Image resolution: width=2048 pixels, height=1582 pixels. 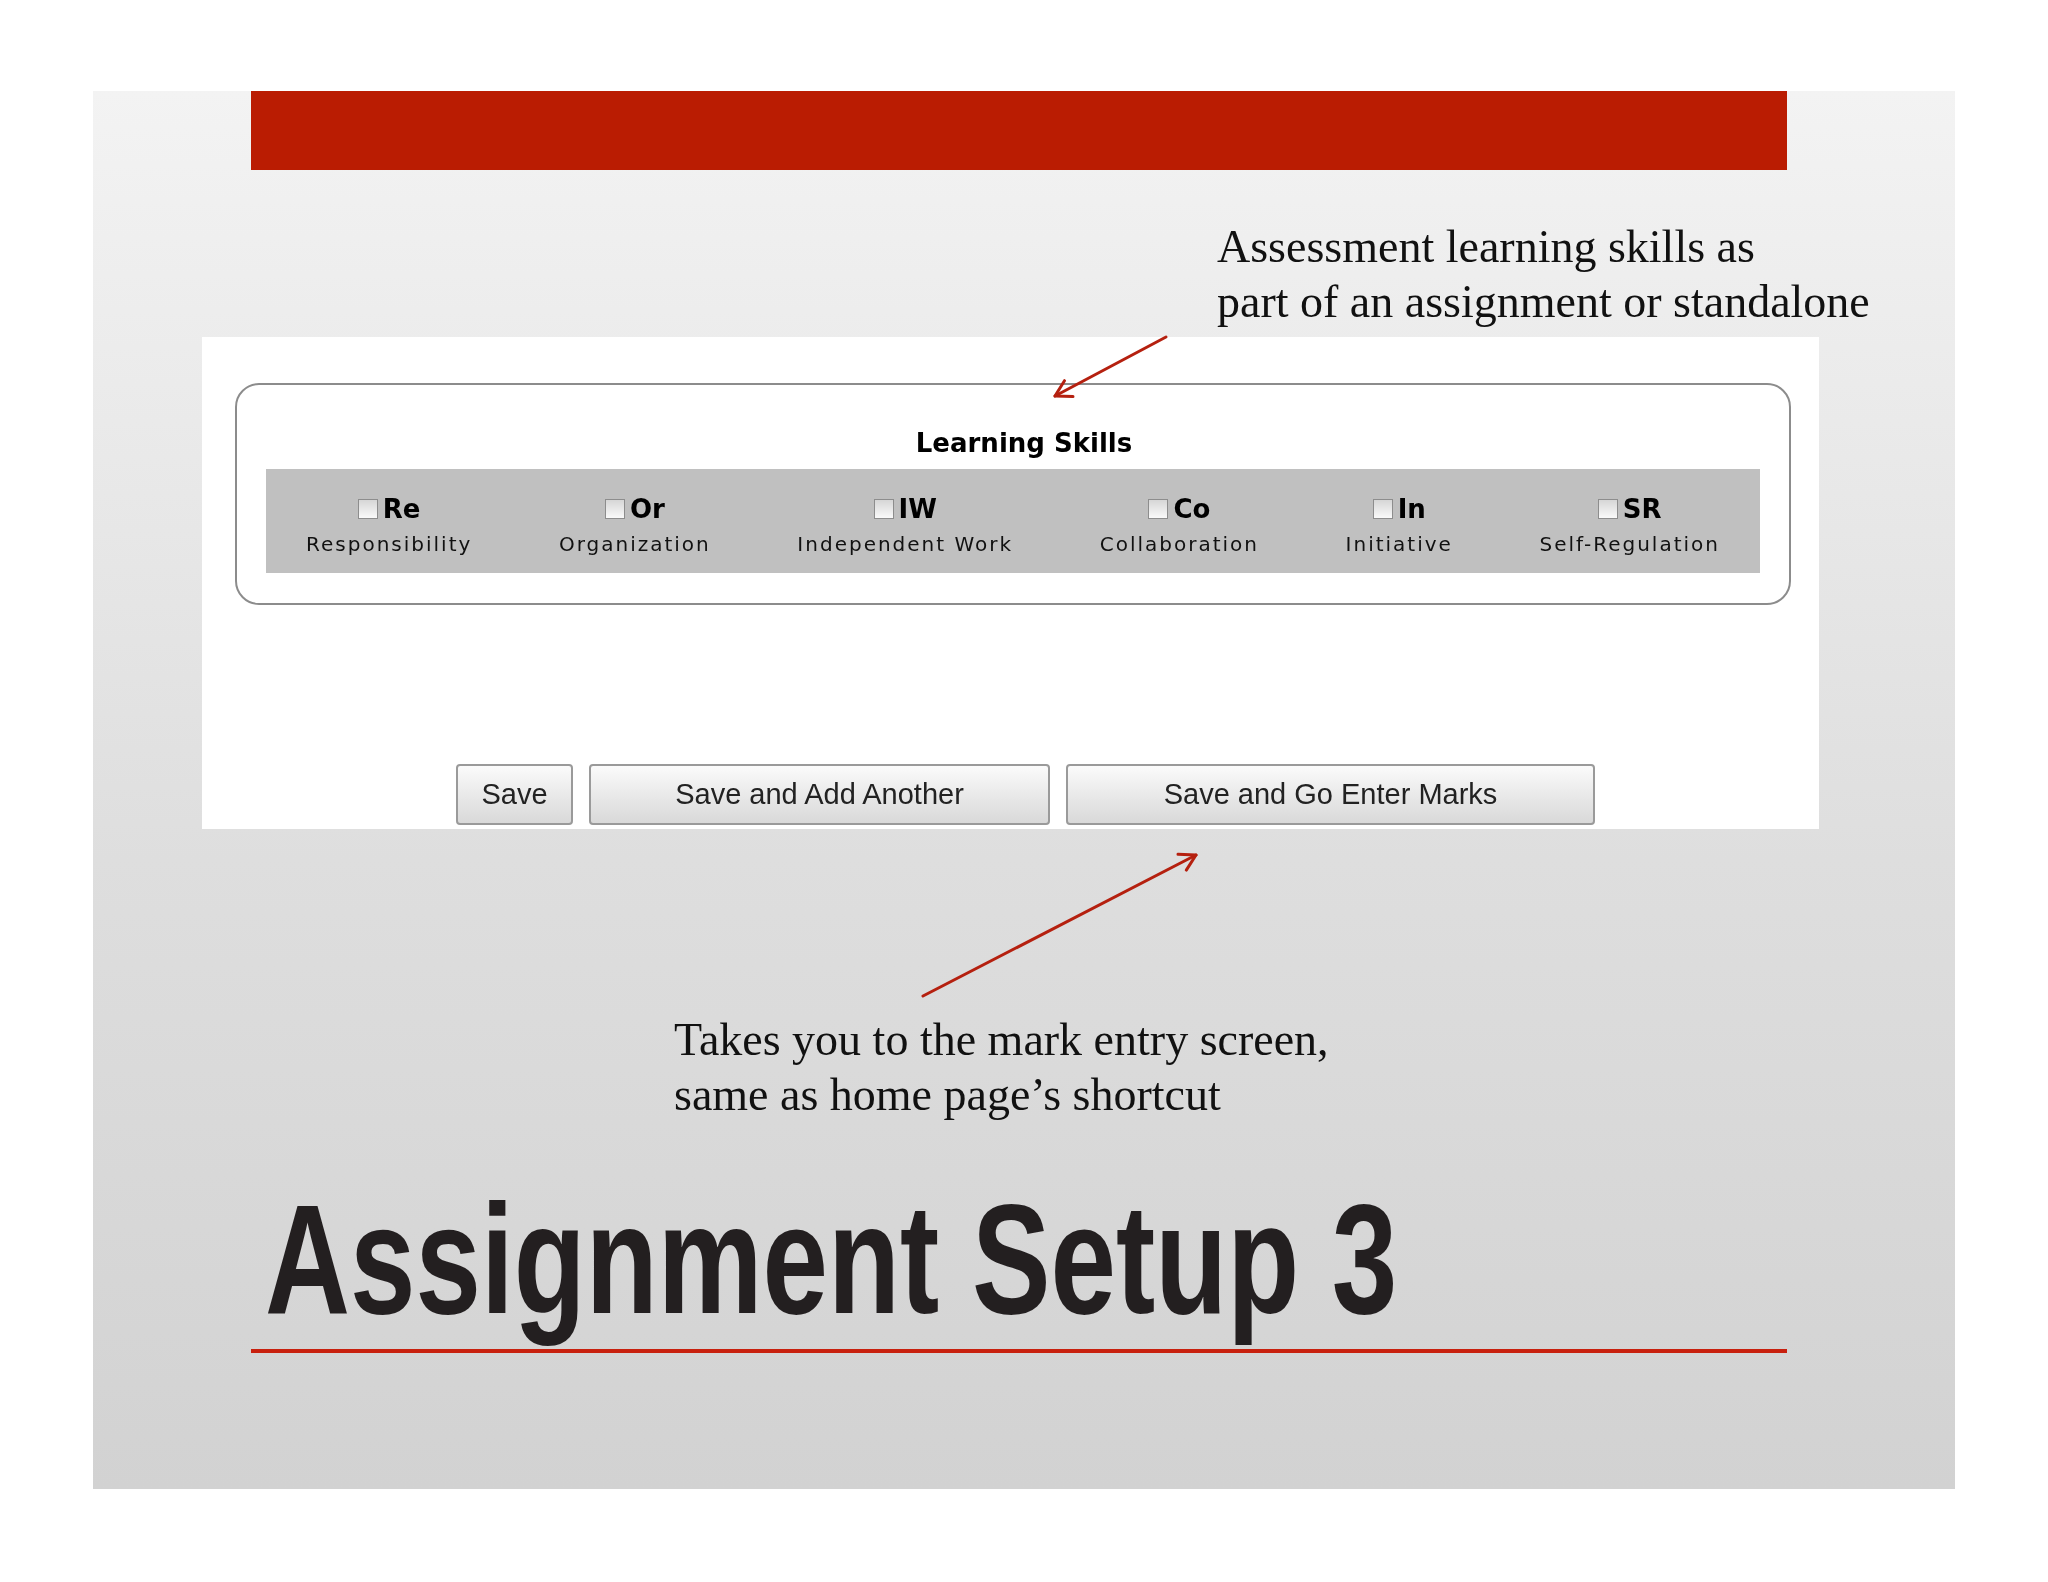 I want to click on skill-label: Initiative, so click(x=1399, y=544).